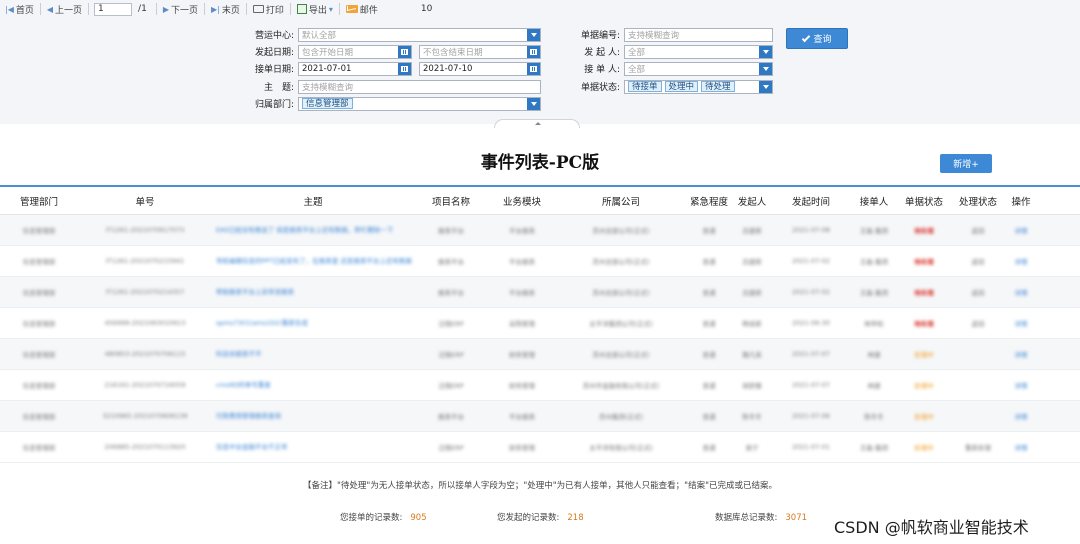 This screenshot has height=544, width=1080. Describe the element at coordinates (274, 10) in the screenshot. I see `print-label: 打印` at that location.